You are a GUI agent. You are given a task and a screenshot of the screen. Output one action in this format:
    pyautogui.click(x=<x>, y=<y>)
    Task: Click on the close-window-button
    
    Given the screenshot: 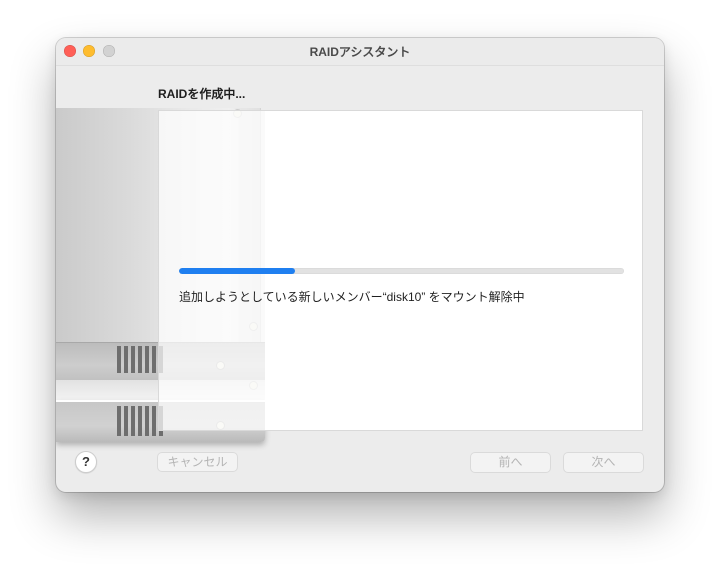 What is the action you would take?
    pyautogui.click(x=70, y=51)
    